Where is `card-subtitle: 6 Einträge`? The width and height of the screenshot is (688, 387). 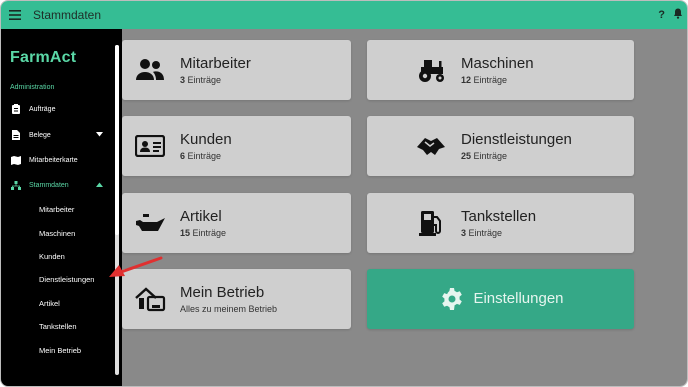
card-subtitle: 6 Einträge is located at coordinates (201, 156).